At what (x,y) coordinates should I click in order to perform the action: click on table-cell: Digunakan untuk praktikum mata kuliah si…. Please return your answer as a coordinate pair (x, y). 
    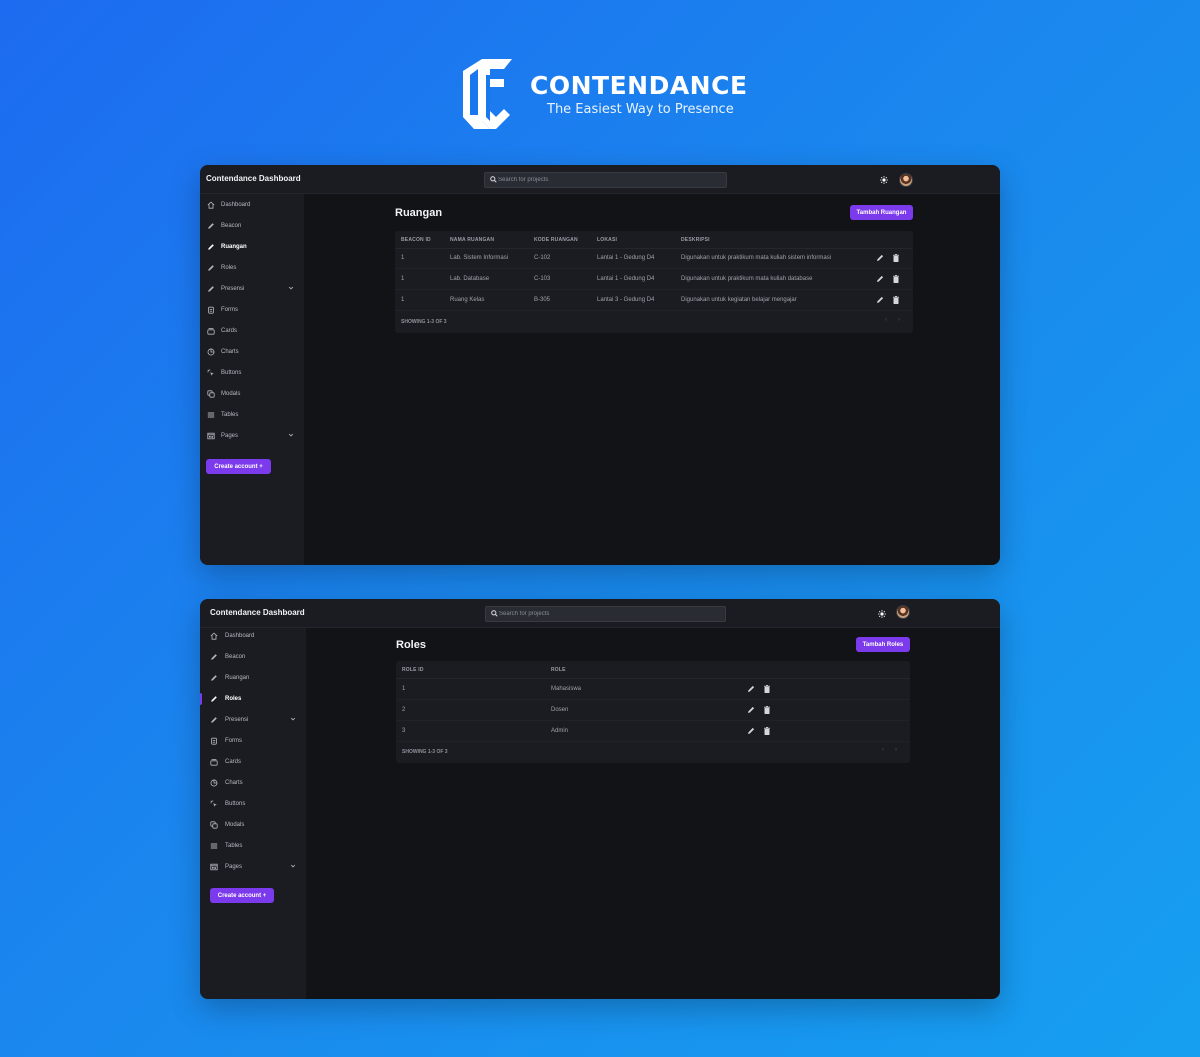
    Looking at the image, I should click on (756, 258).